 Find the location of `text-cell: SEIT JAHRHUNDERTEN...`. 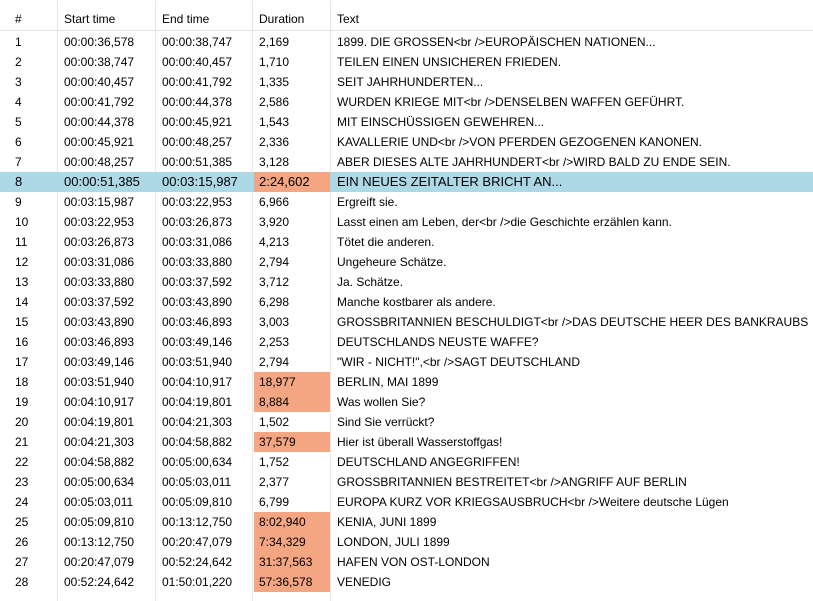

text-cell: SEIT JAHRHUNDERTEN... is located at coordinates (410, 82).